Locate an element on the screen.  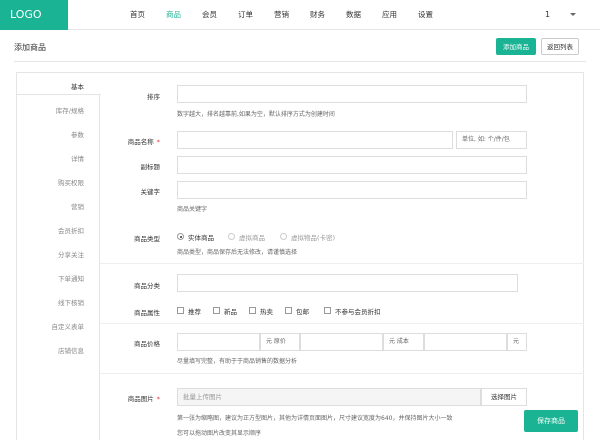
attributes-label: 商品属性 is located at coordinates (147, 313).